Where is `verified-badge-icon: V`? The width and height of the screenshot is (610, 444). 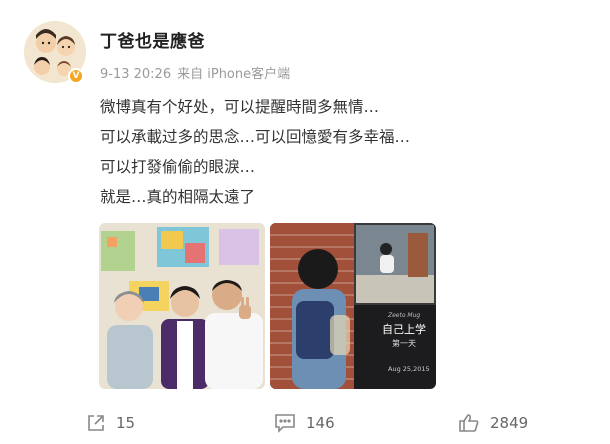
verified-badge-icon: V is located at coordinates (76, 76).